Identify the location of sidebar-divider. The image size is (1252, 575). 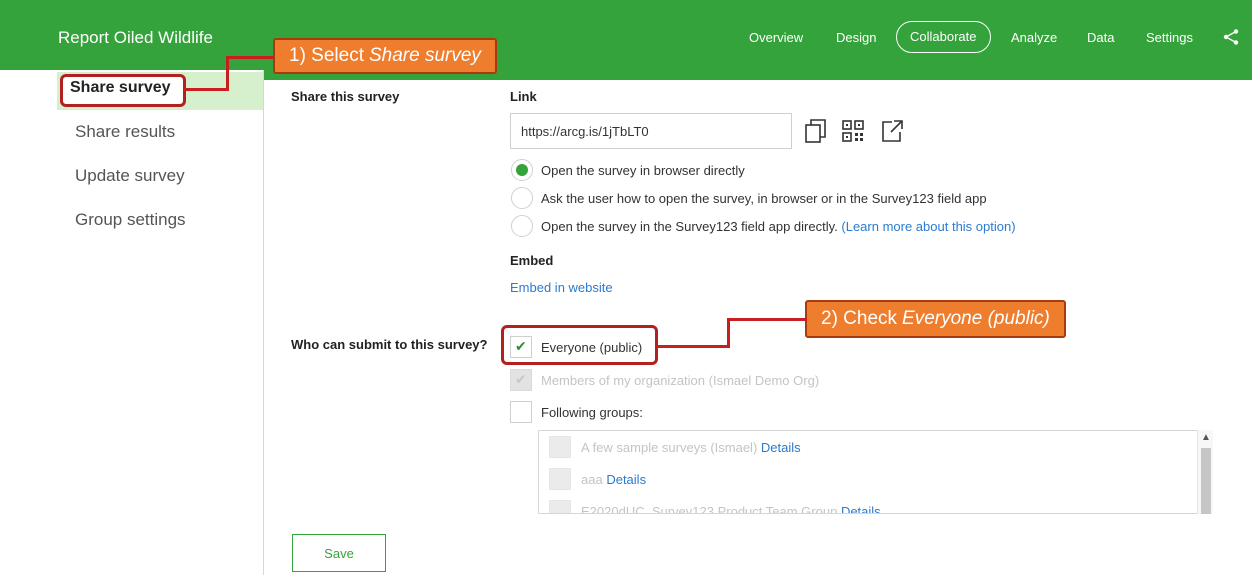
(263, 322).